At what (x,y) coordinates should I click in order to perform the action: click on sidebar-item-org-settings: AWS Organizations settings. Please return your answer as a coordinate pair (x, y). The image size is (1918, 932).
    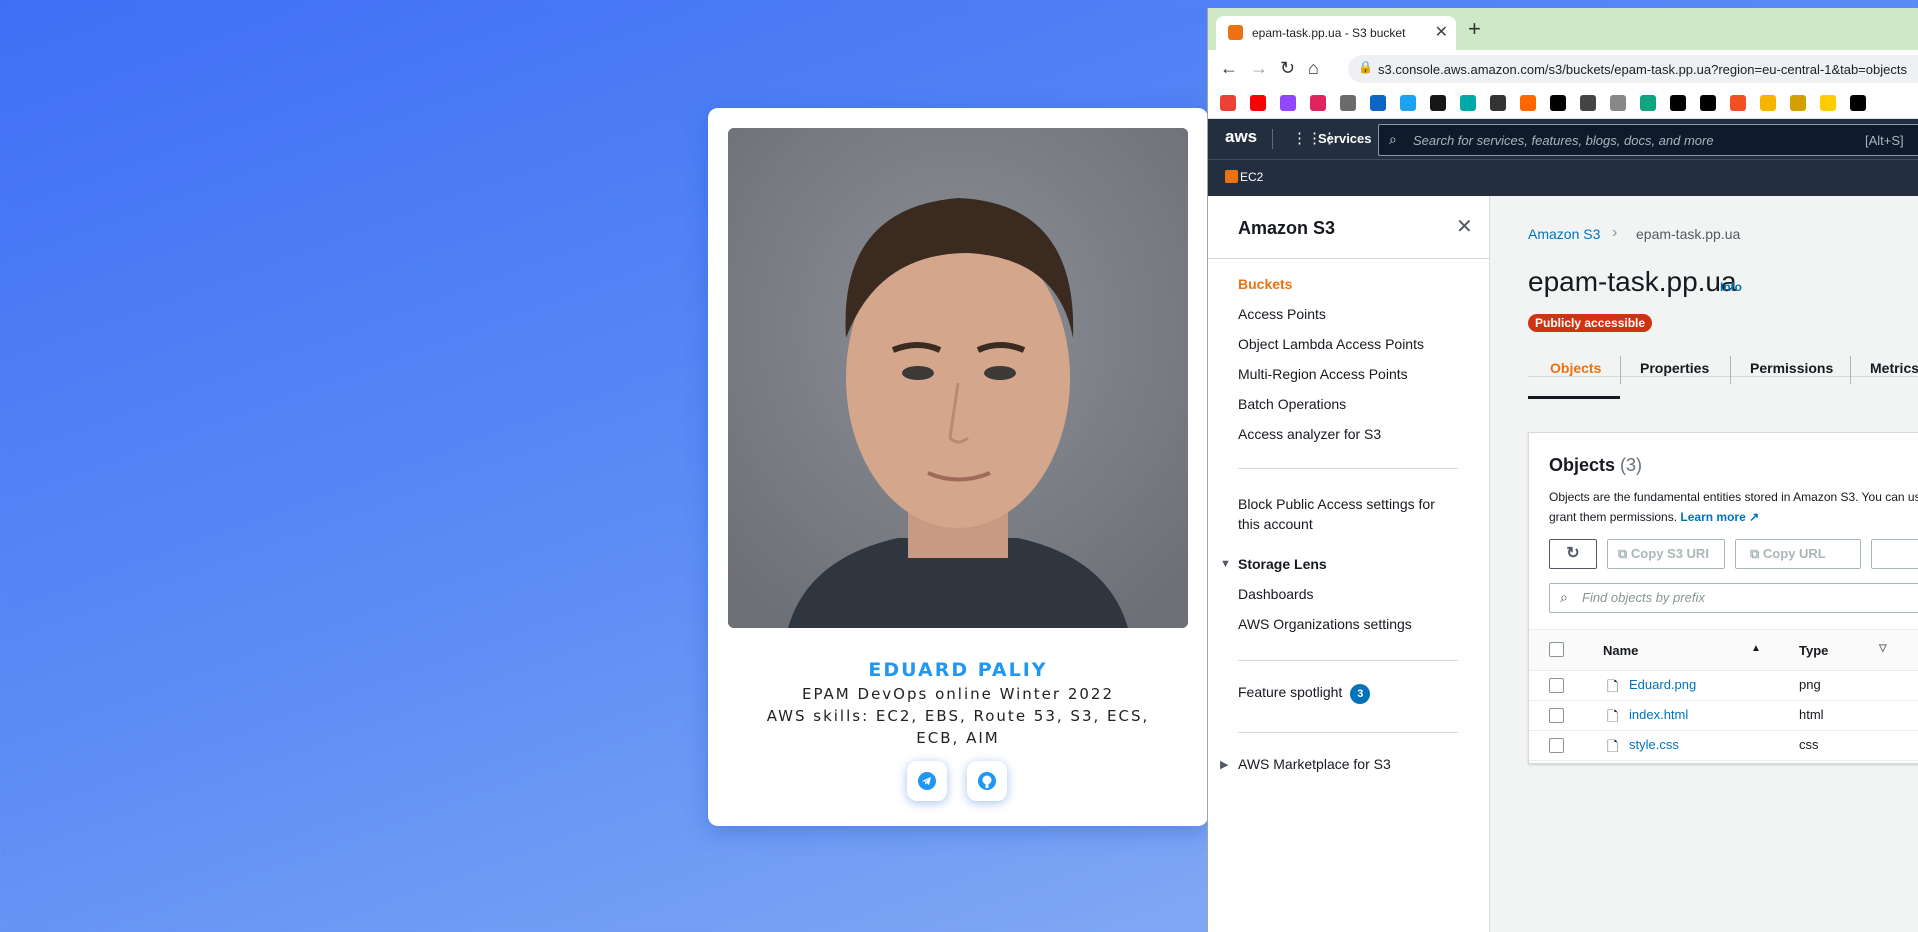
    Looking at the image, I should click on (1325, 624).